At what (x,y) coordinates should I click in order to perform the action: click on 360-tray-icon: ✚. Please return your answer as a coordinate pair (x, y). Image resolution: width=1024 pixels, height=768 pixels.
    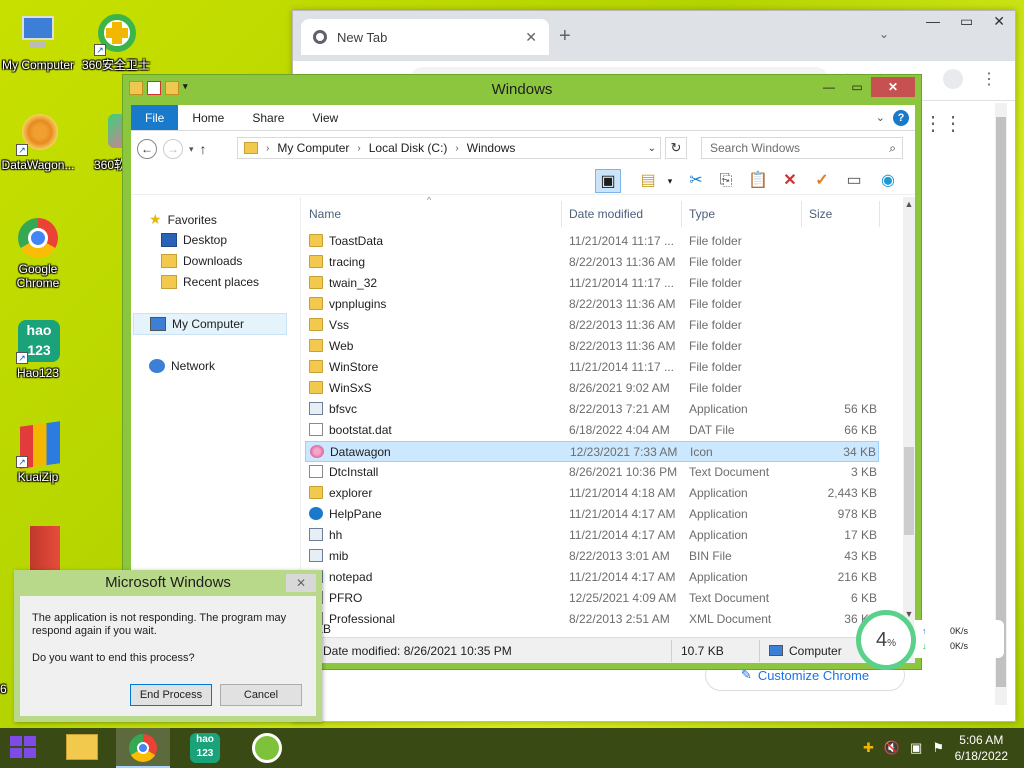
    Looking at the image, I should click on (868, 748).